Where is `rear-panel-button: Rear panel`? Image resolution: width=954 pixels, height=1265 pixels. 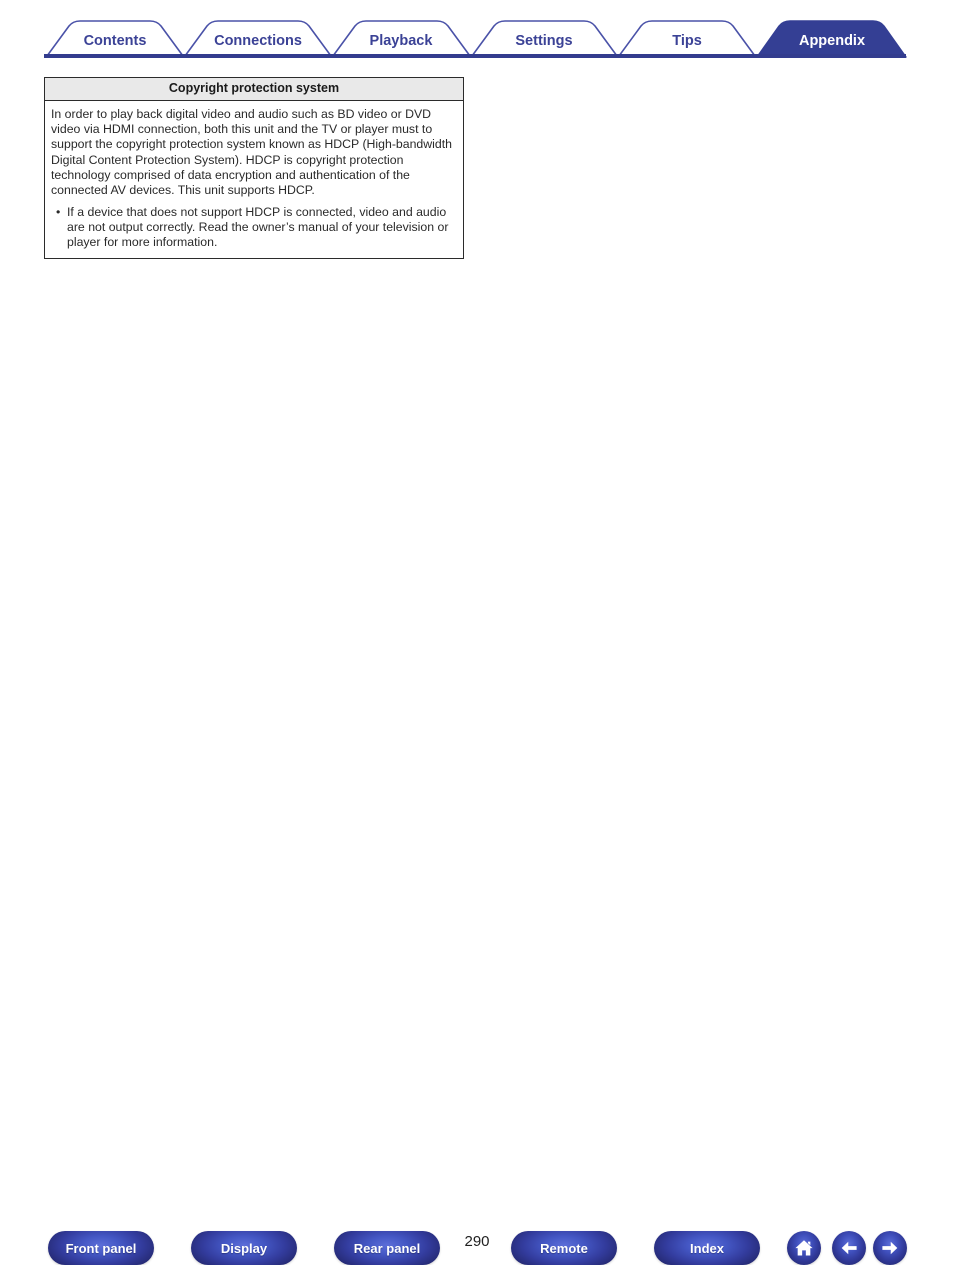 rear-panel-button: Rear panel is located at coordinates (387, 1248).